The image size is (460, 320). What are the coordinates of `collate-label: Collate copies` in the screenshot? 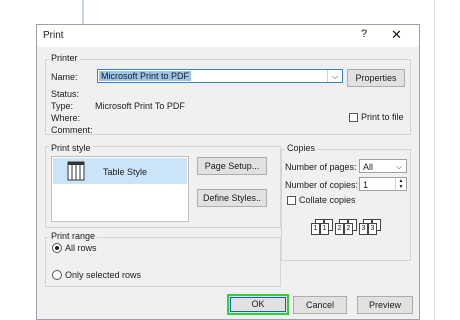 It's located at (327, 200).